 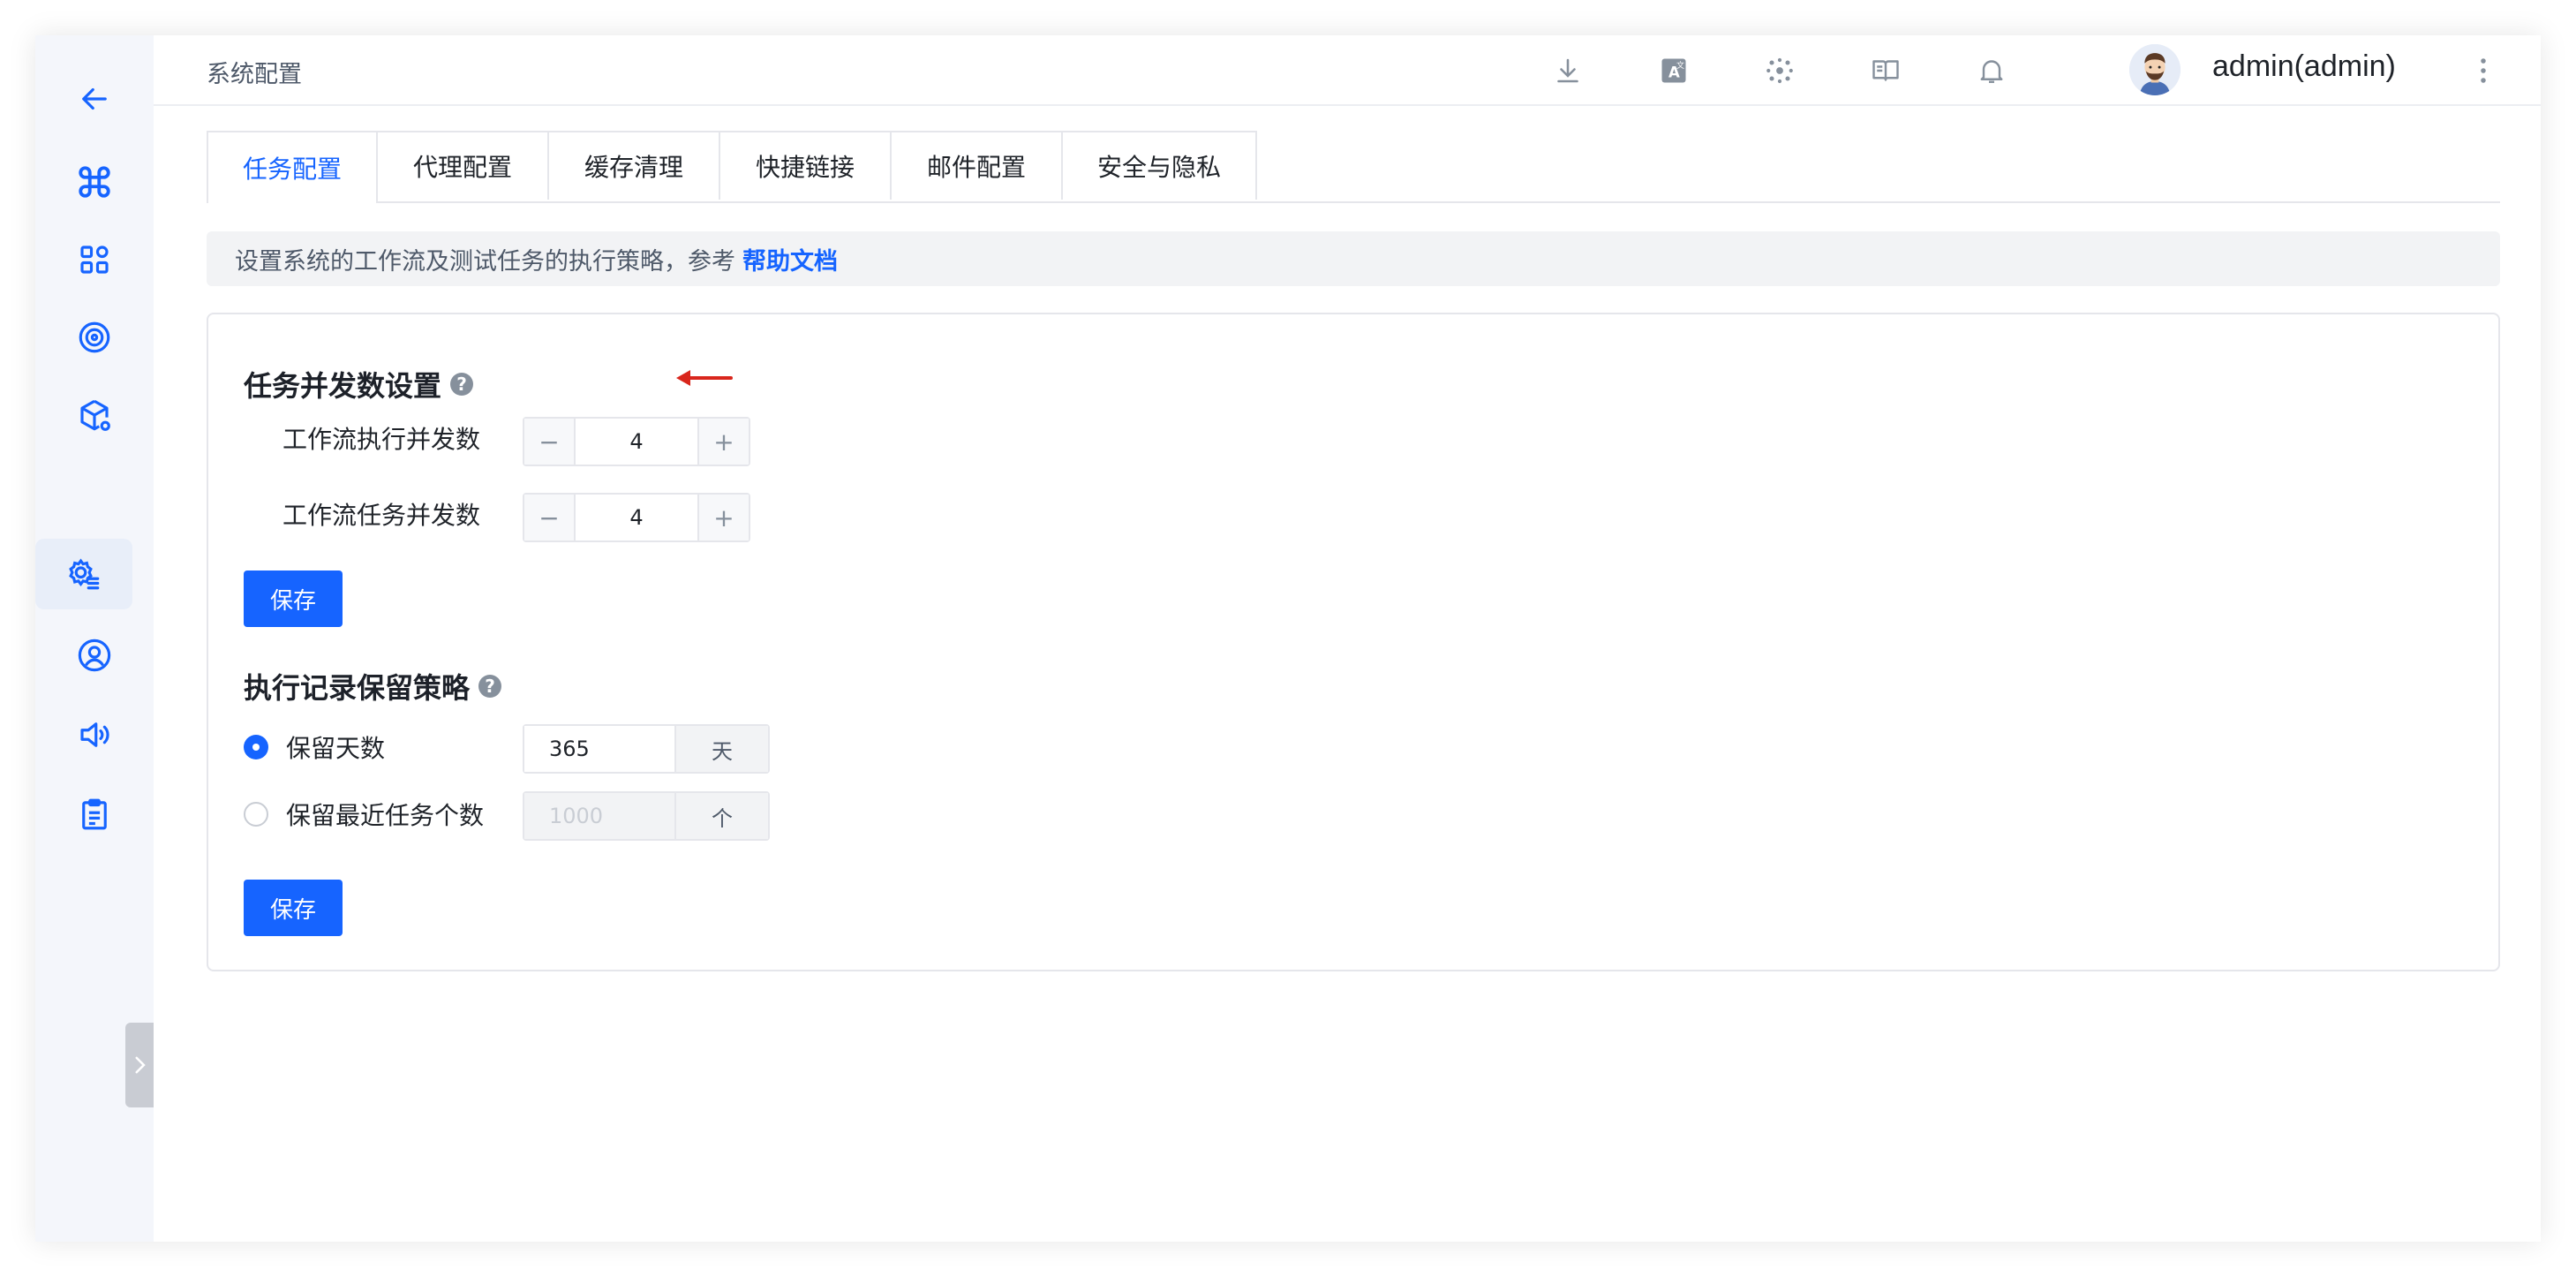 I want to click on workflow-task-concurrency-input: 4, so click(x=637, y=517).